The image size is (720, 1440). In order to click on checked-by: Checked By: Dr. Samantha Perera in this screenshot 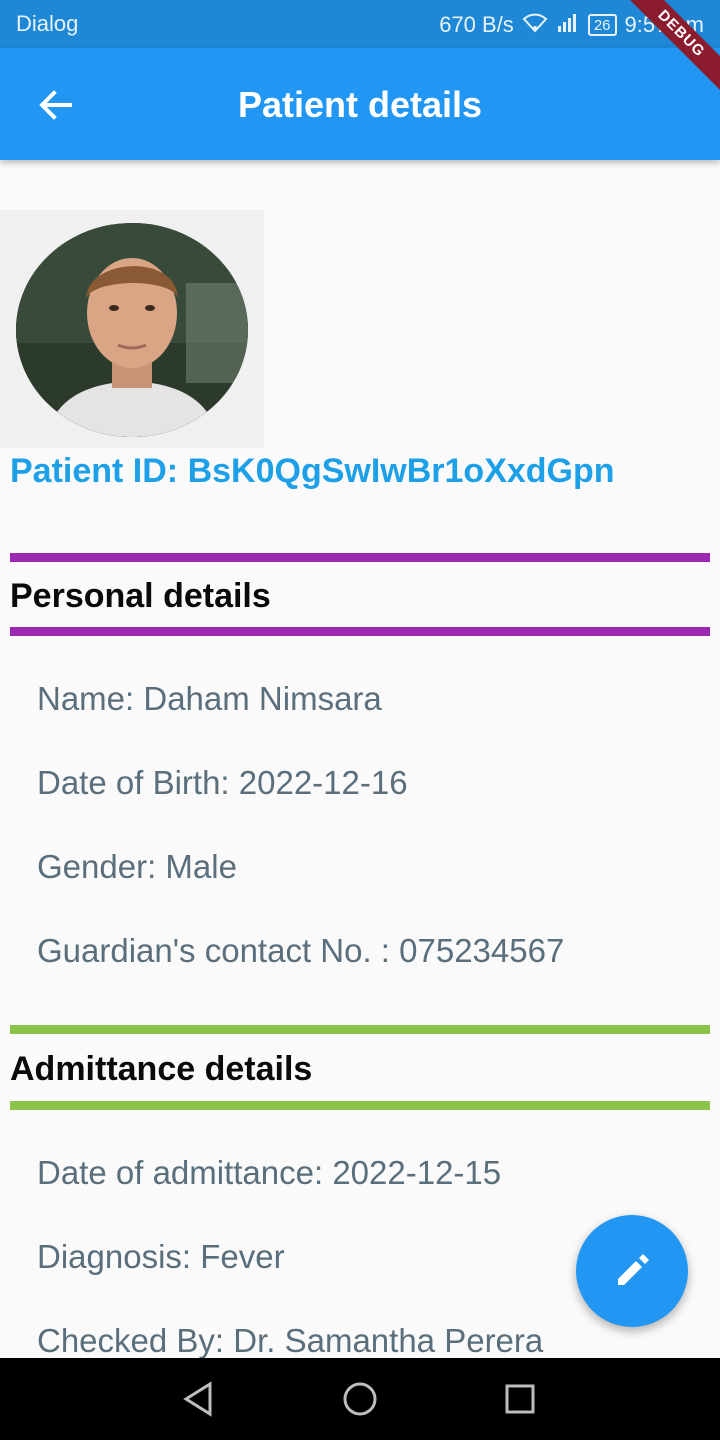, I will do `click(290, 1340)`.